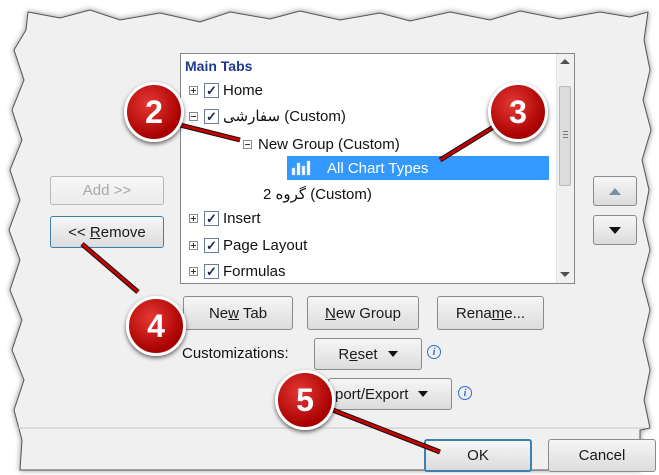 This screenshot has width=659, height=475. Describe the element at coordinates (498, 313) in the screenshot. I see `rename-mnemonic: m` at that location.